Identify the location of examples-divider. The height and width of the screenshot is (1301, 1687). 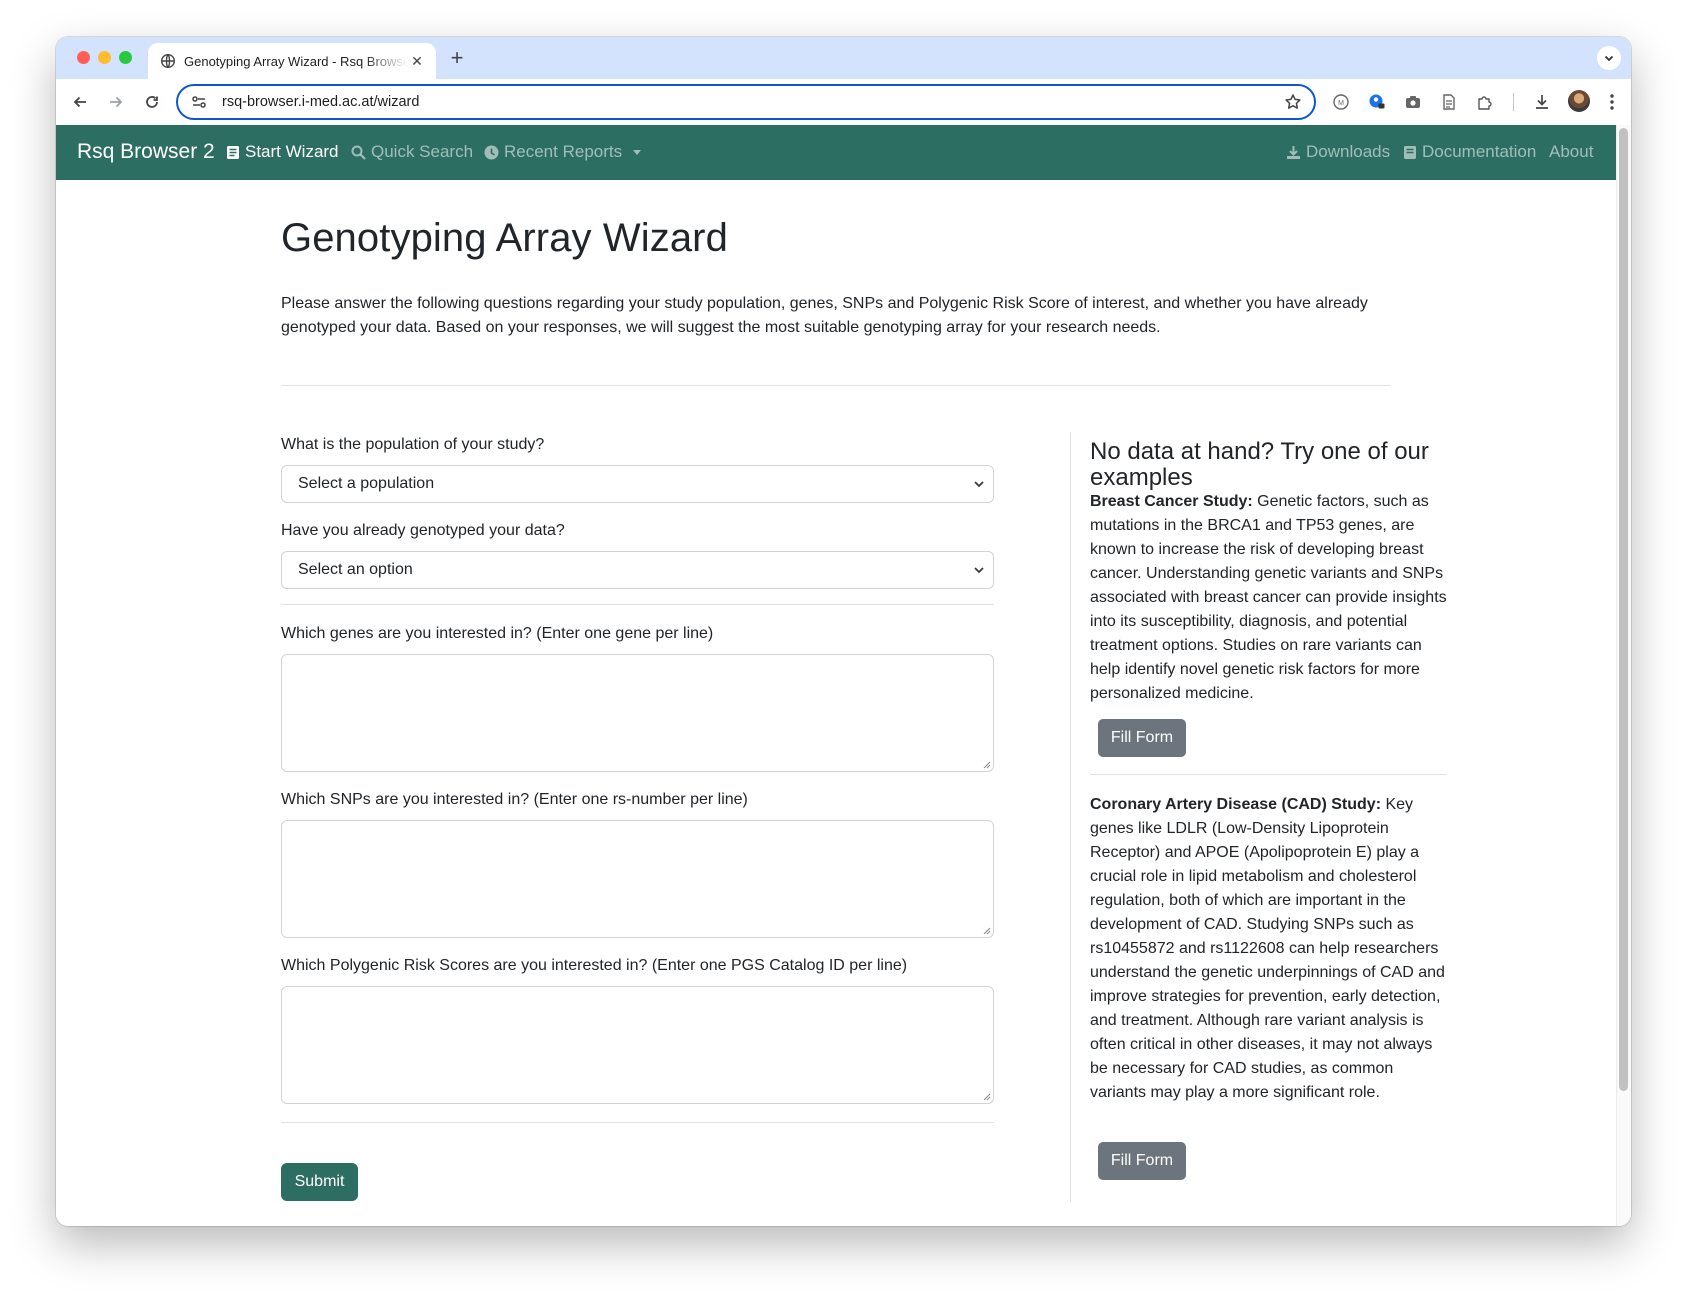
(1268, 774).